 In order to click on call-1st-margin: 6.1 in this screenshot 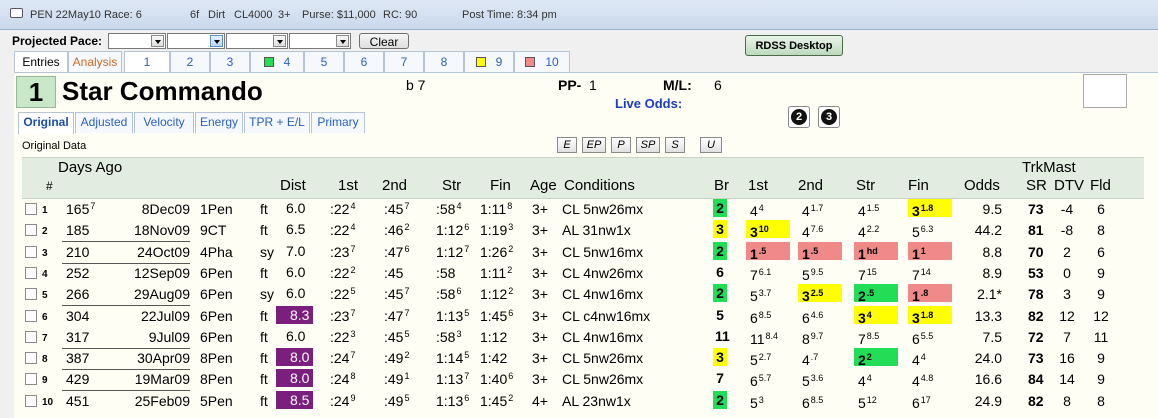, I will do `click(765, 271)`.